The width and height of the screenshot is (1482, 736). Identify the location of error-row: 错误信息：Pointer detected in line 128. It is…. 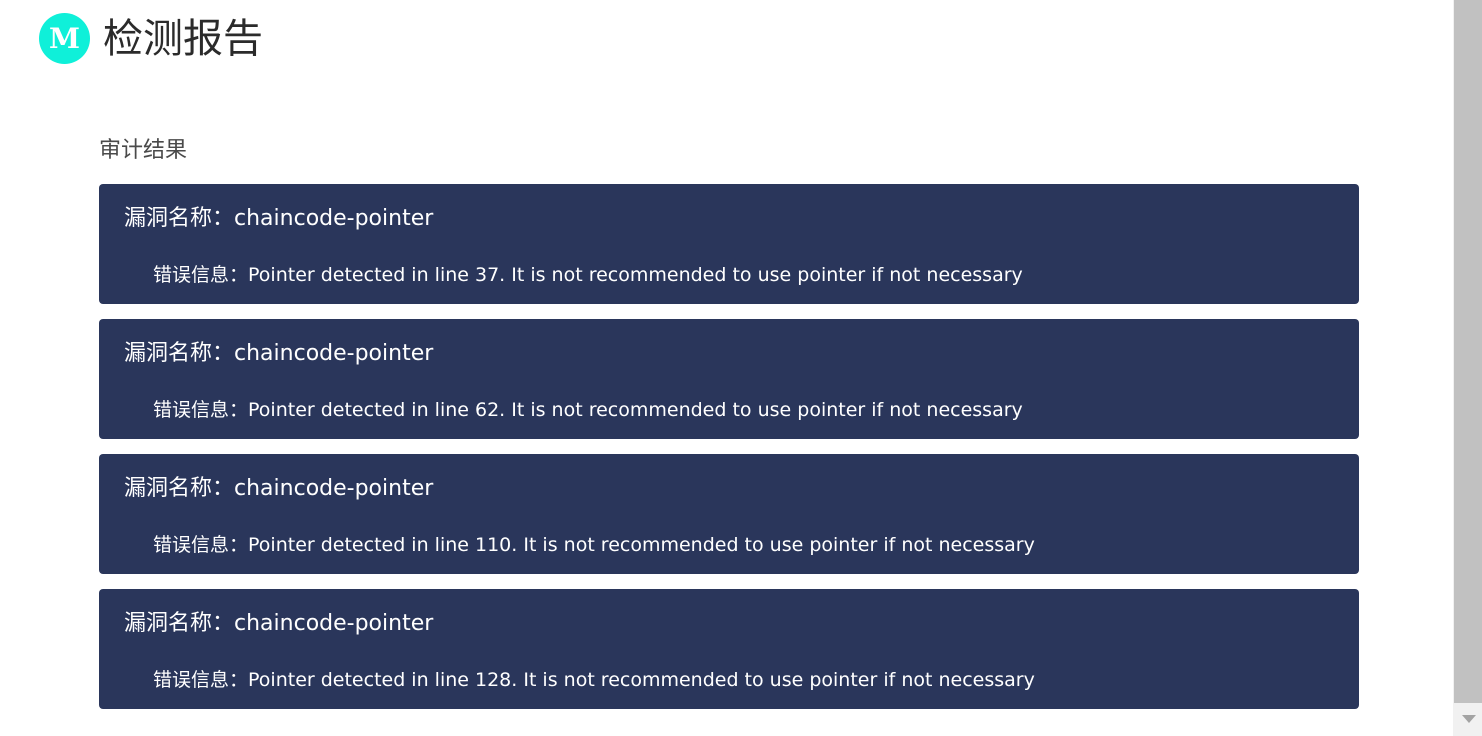
(594, 680).